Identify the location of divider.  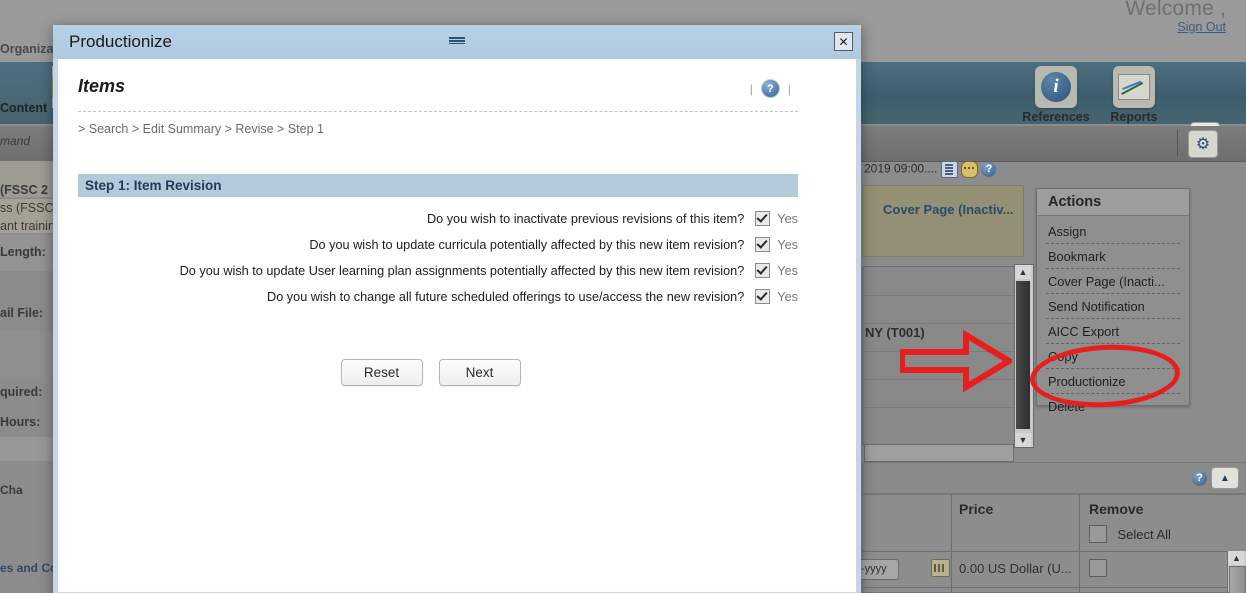
(438, 111).